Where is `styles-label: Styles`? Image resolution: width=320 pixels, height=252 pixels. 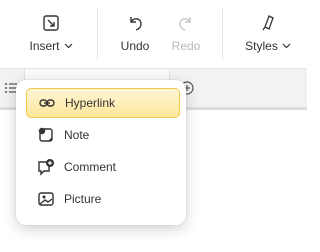 styles-label: Styles is located at coordinates (261, 46).